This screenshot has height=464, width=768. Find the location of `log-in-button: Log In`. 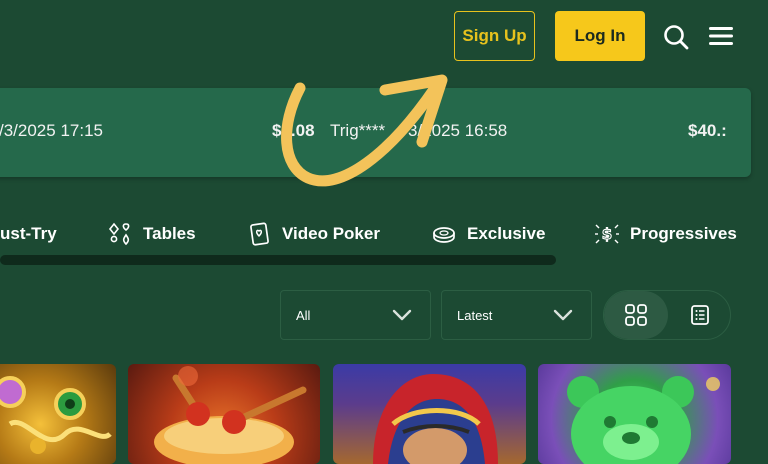

log-in-button: Log In is located at coordinates (600, 36).